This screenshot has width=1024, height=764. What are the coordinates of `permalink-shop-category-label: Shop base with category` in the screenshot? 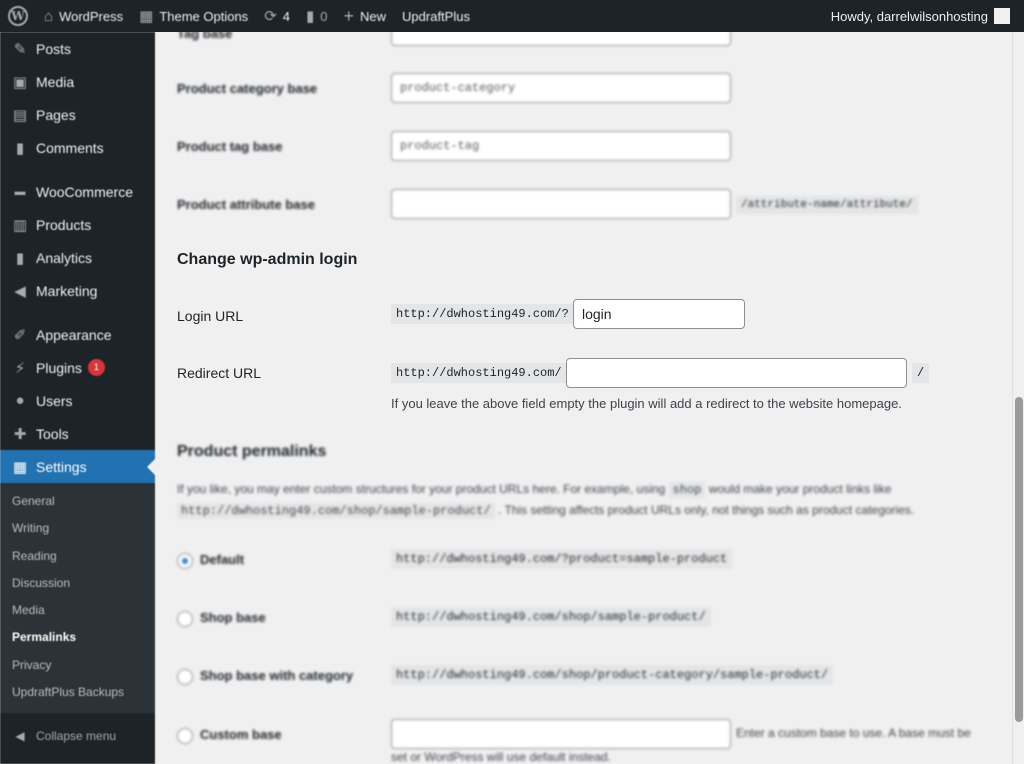 It's located at (277, 675).